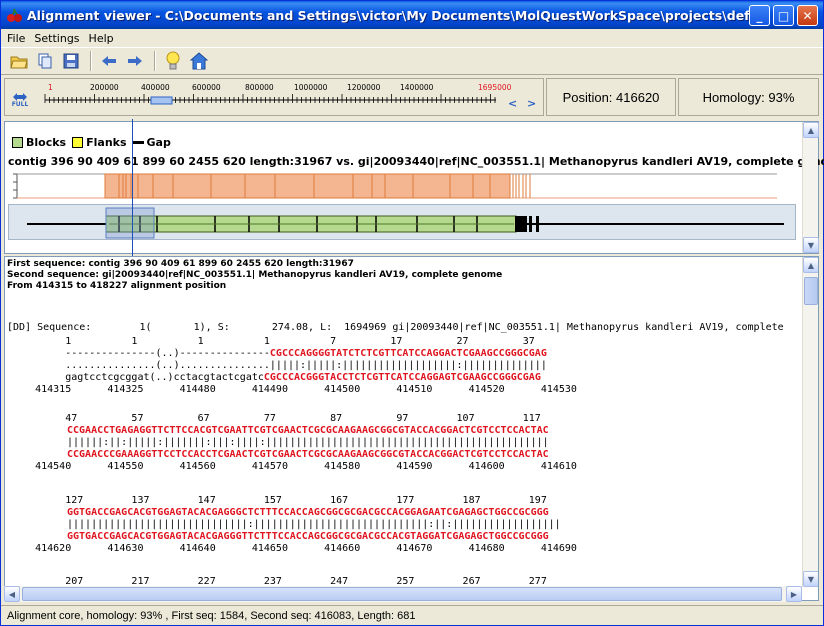 The width and height of the screenshot is (824, 626). Describe the element at coordinates (71, 61) in the screenshot. I see `save-icon` at that location.